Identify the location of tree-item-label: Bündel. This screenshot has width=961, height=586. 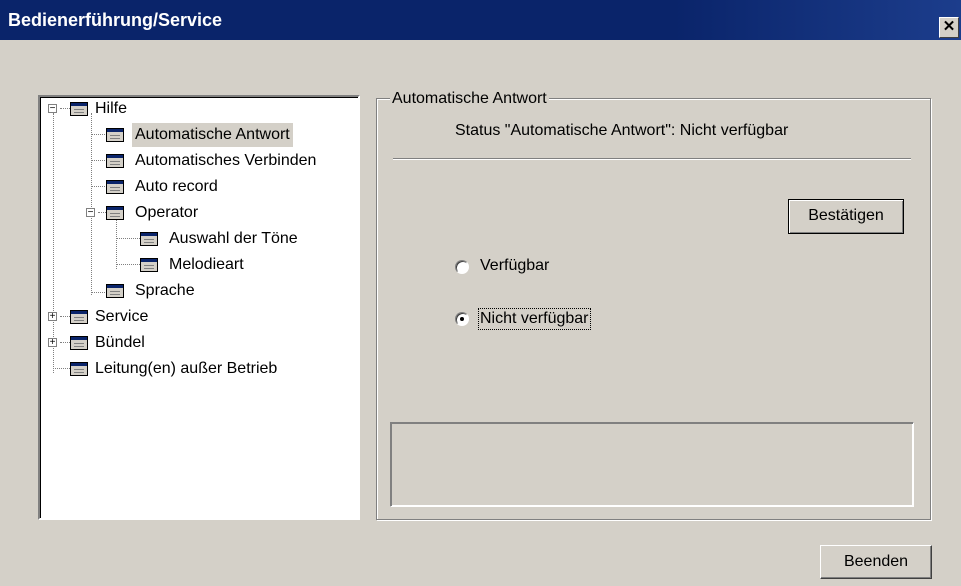
(120, 342).